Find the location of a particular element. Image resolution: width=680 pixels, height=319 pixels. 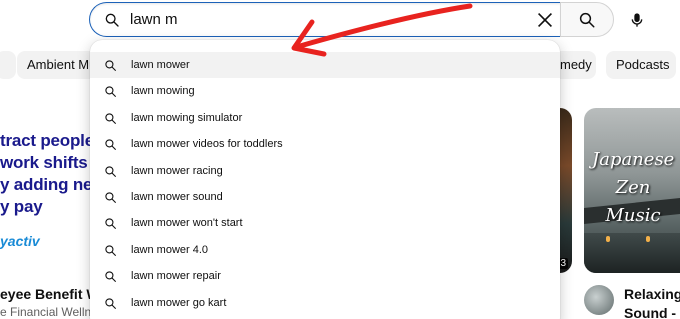

video-title: Relaxing J Sound - J is located at coordinates (652, 302).